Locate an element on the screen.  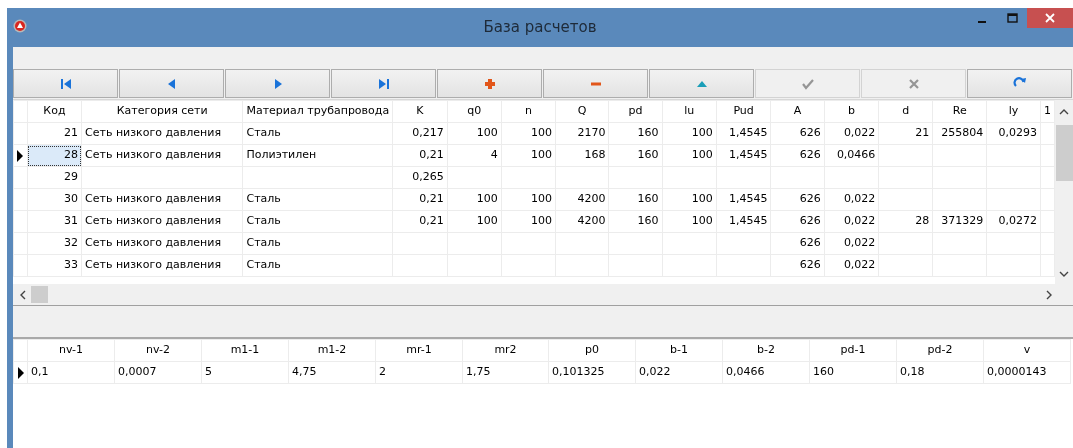
table-cell: 255804 is located at coordinates (962, 133).